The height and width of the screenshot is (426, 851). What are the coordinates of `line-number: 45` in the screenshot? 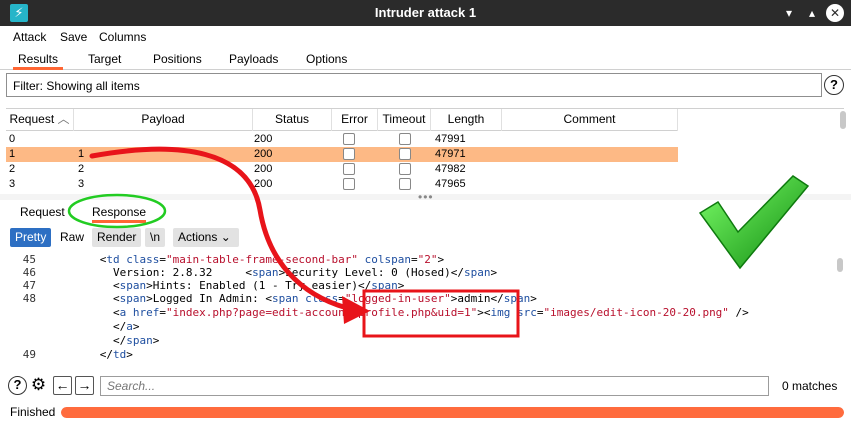 It's located at (29, 259).